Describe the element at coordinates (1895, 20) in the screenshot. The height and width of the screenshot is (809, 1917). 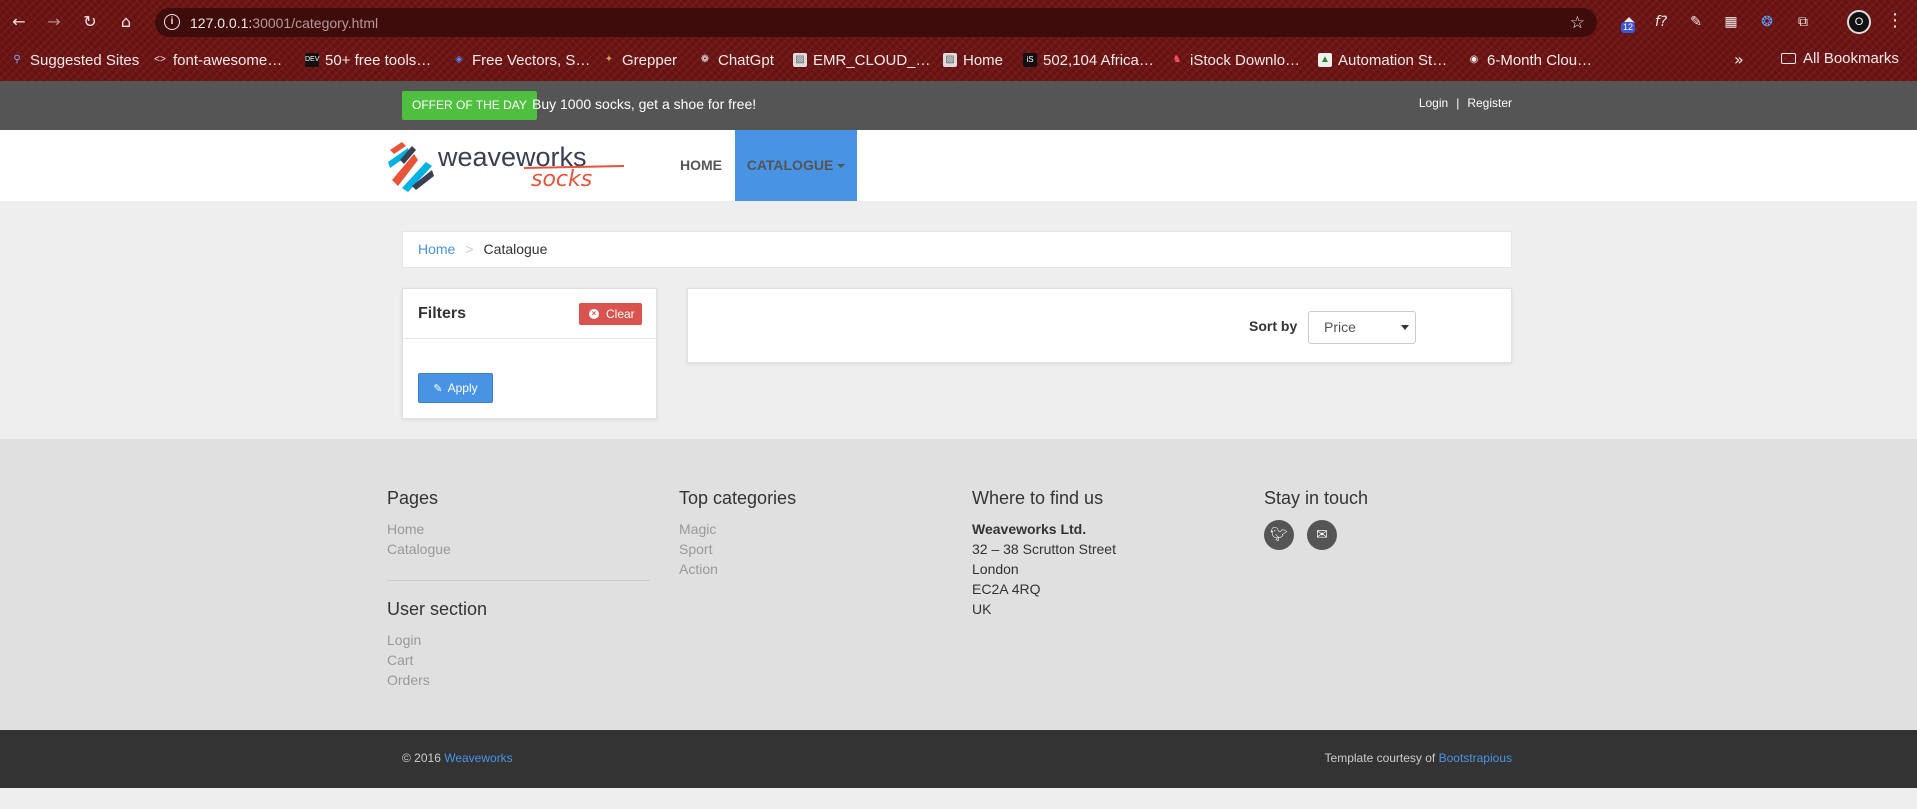
I see `browser-menu-icon: ⋮` at that location.